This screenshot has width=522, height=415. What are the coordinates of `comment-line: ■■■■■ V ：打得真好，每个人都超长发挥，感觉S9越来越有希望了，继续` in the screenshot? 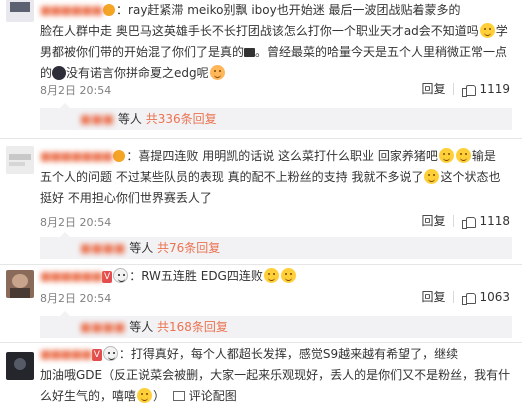 It's located at (276, 354).